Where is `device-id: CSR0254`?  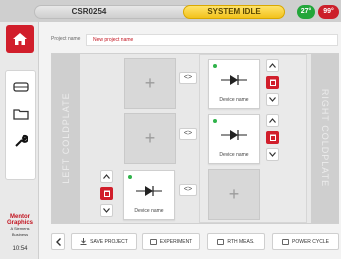 device-id: CSR0254 is located at coordinates (89, 11).